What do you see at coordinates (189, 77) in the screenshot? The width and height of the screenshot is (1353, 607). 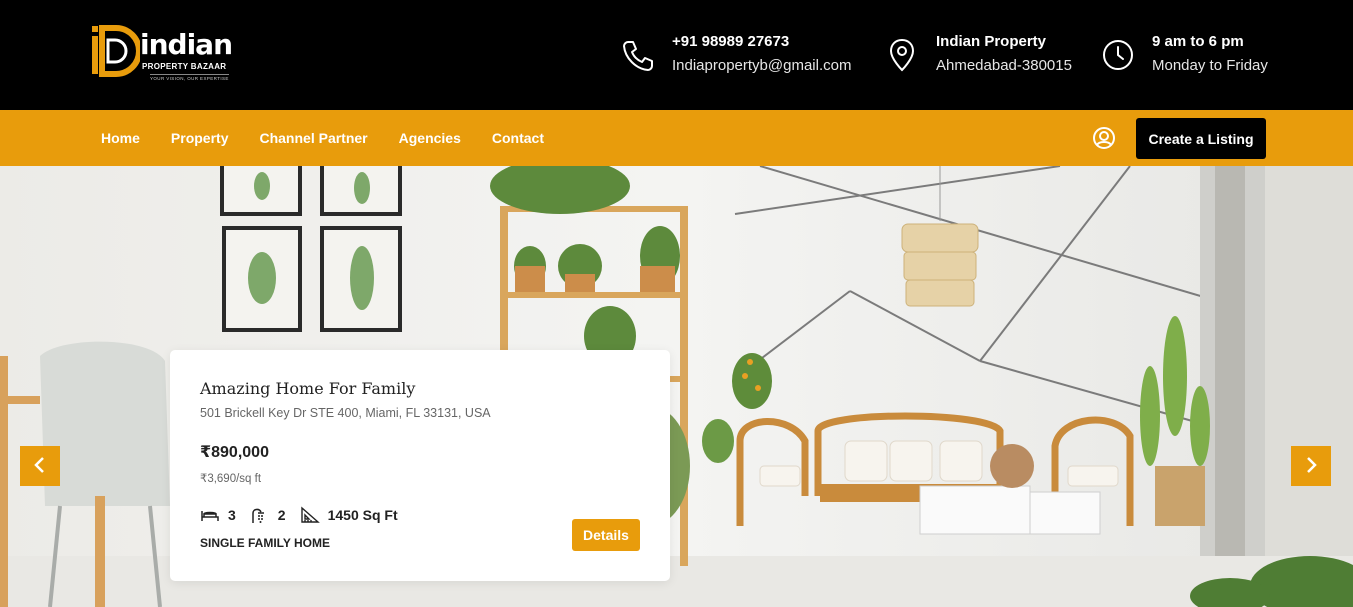 I see `brand-tagline: YOUR VISION, OUR EXPERTISE` at bounding box center [189, 77].